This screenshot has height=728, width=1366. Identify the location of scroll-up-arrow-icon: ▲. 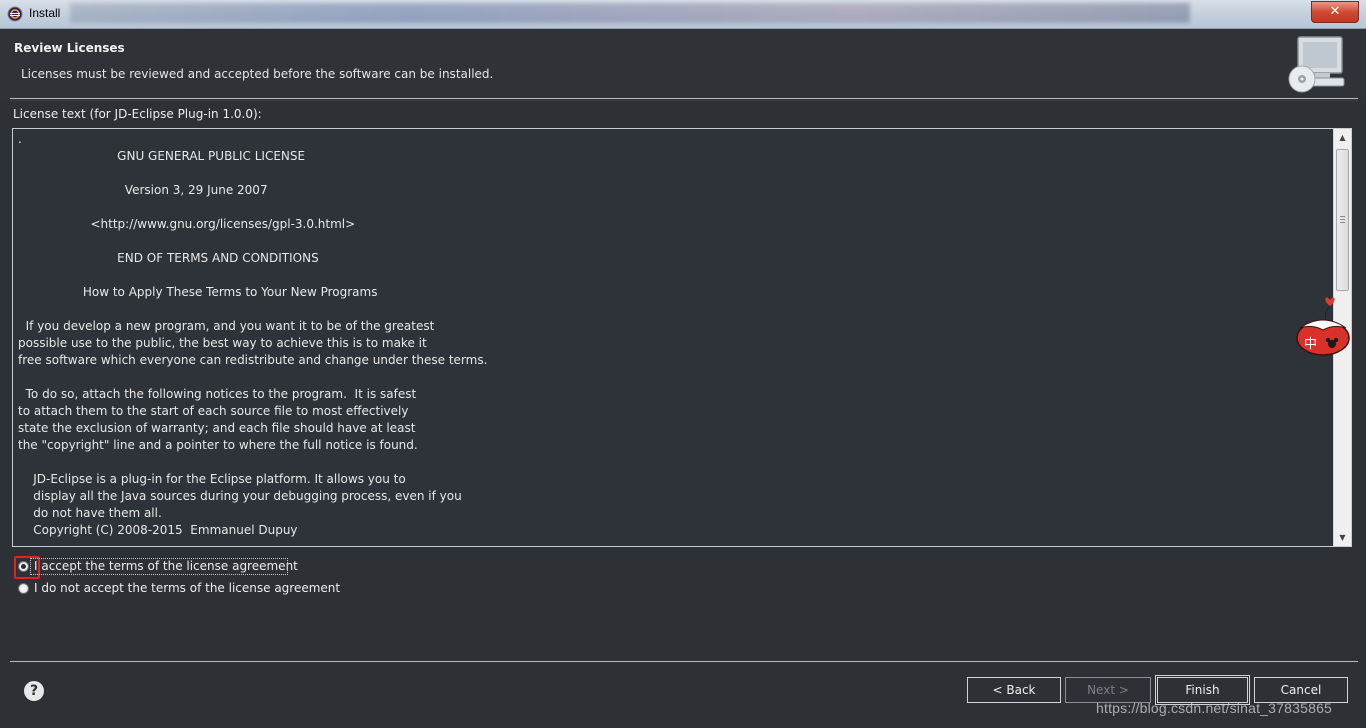
(1342, 137).